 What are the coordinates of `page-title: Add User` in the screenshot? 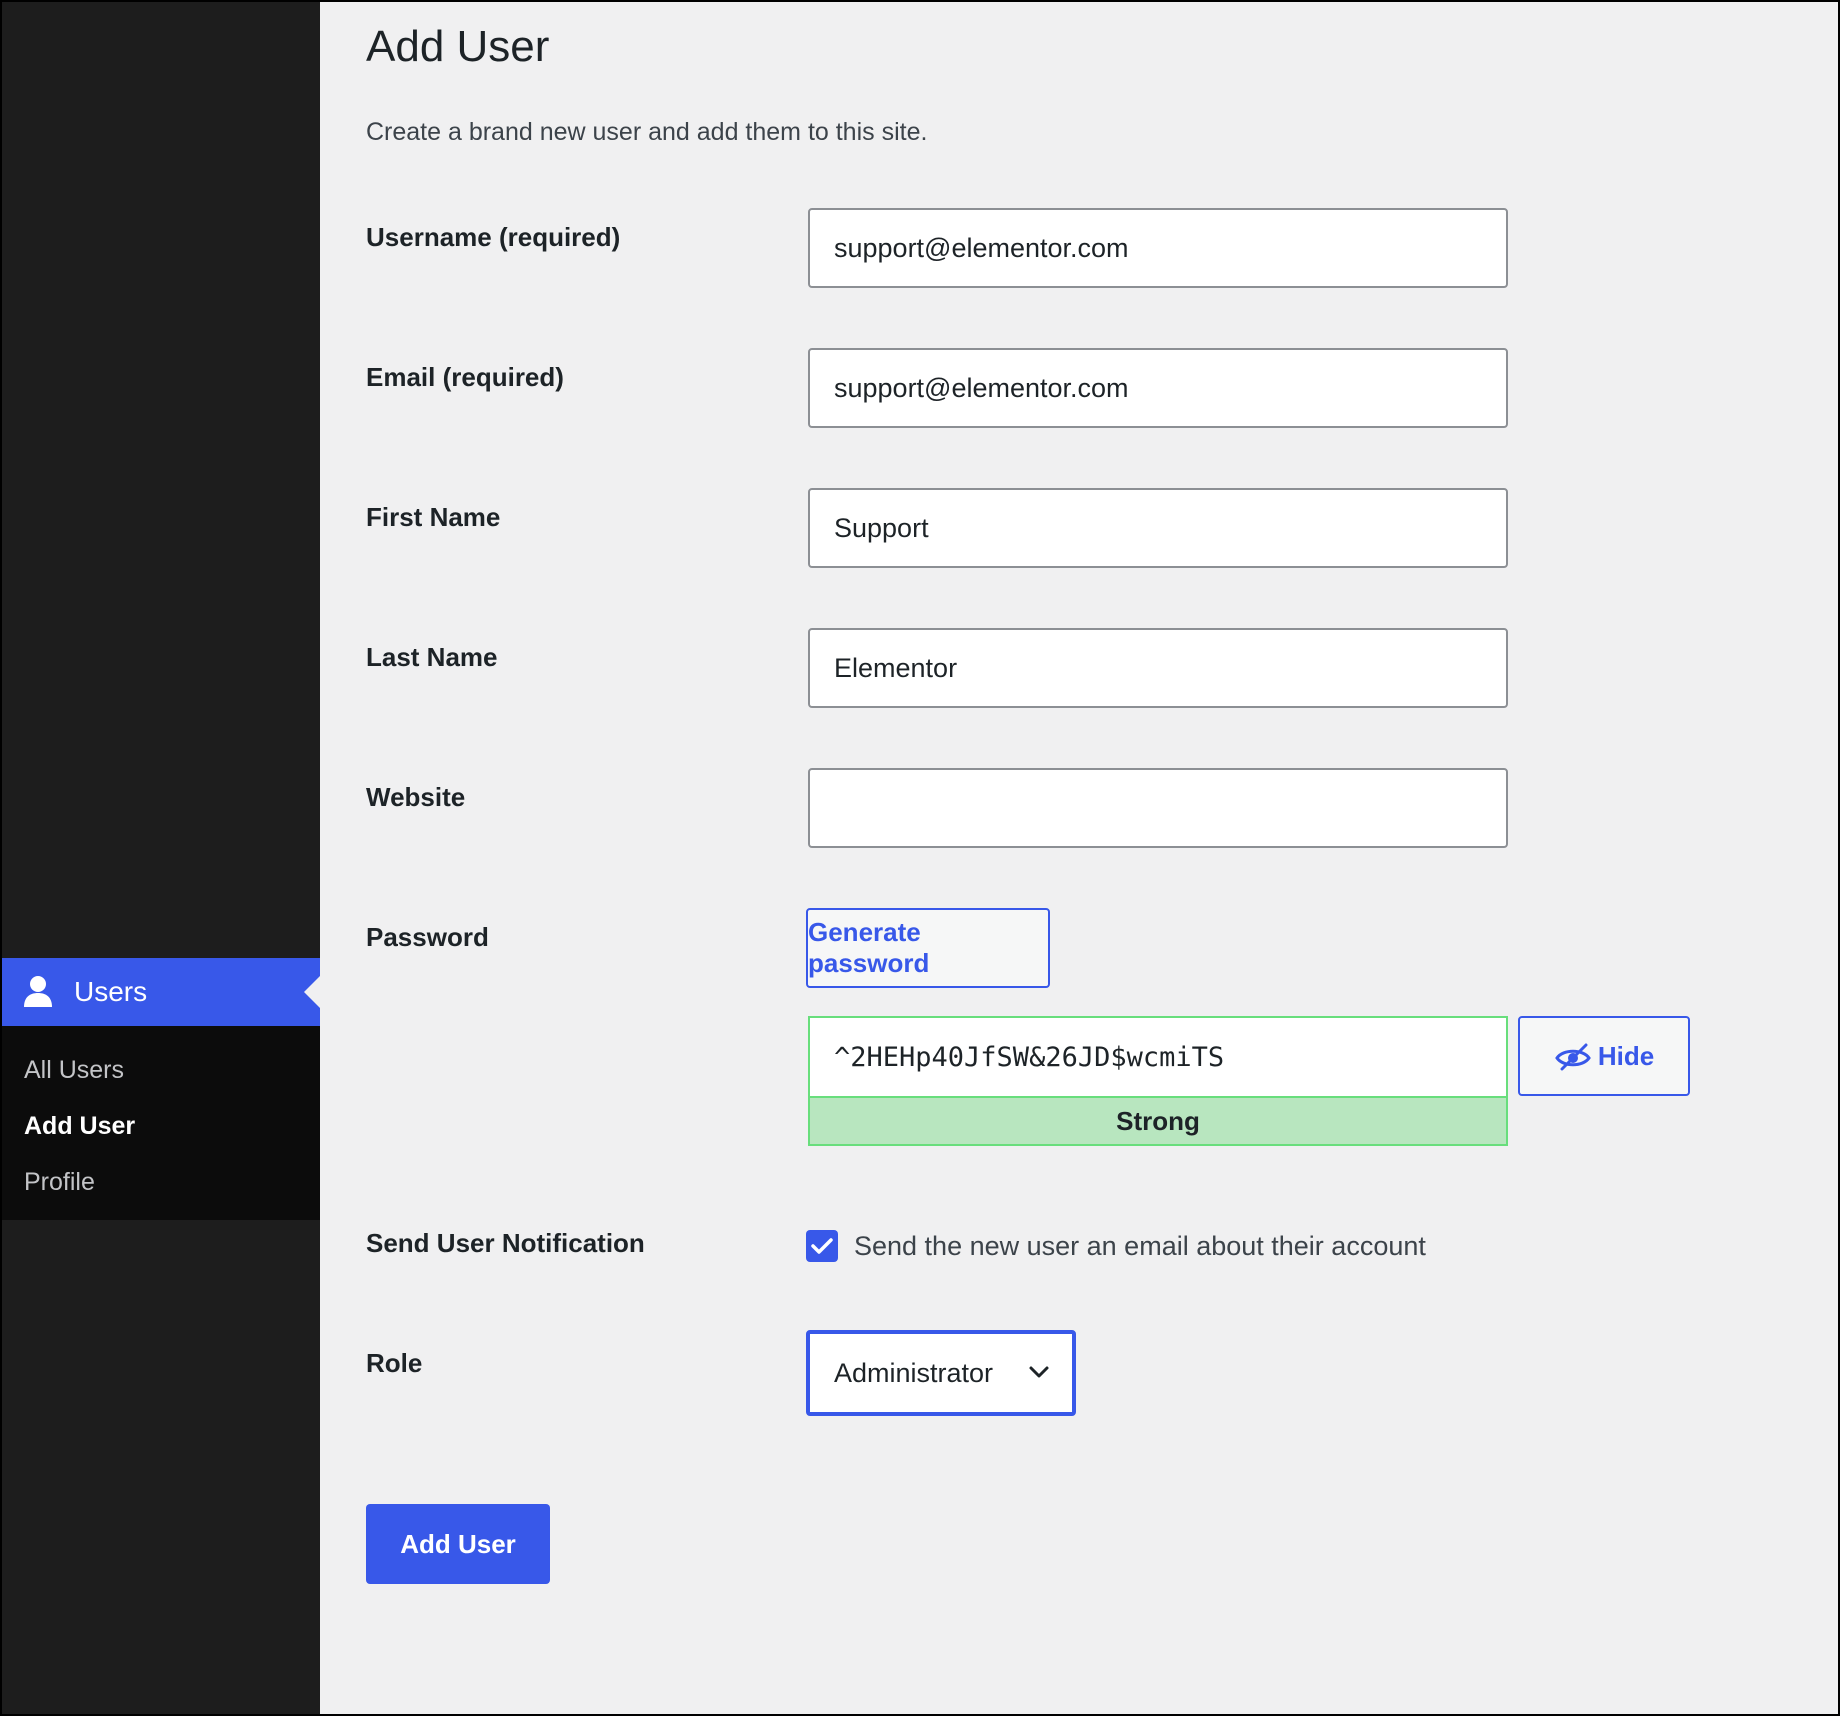 It's located at (458, 46).